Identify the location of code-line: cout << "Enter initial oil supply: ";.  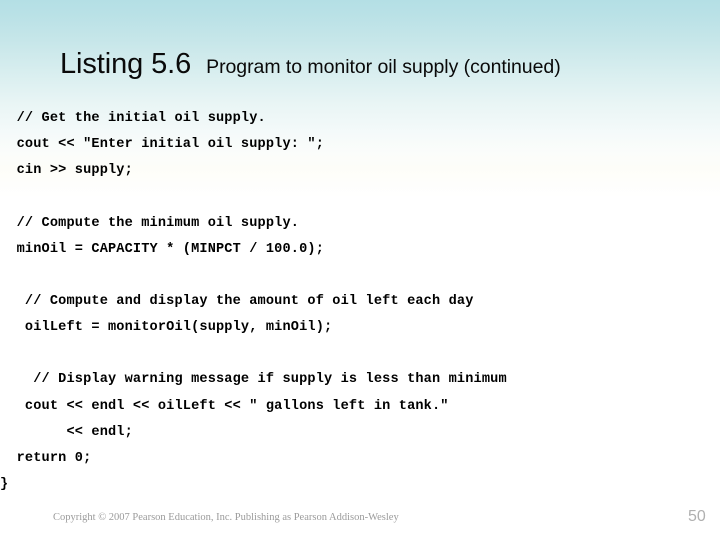
(162, 145).